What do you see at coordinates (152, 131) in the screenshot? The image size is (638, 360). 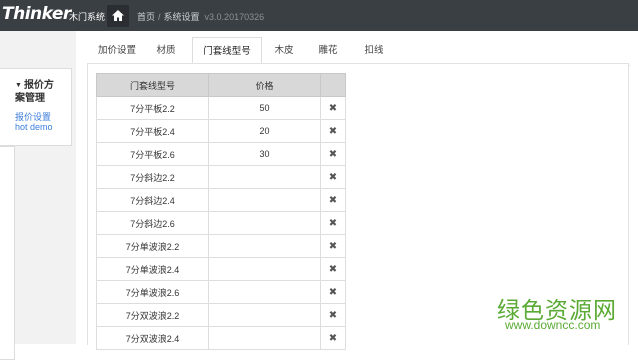 I see `cell-model: 7分平板2.4` at bounding box center [152, 131].